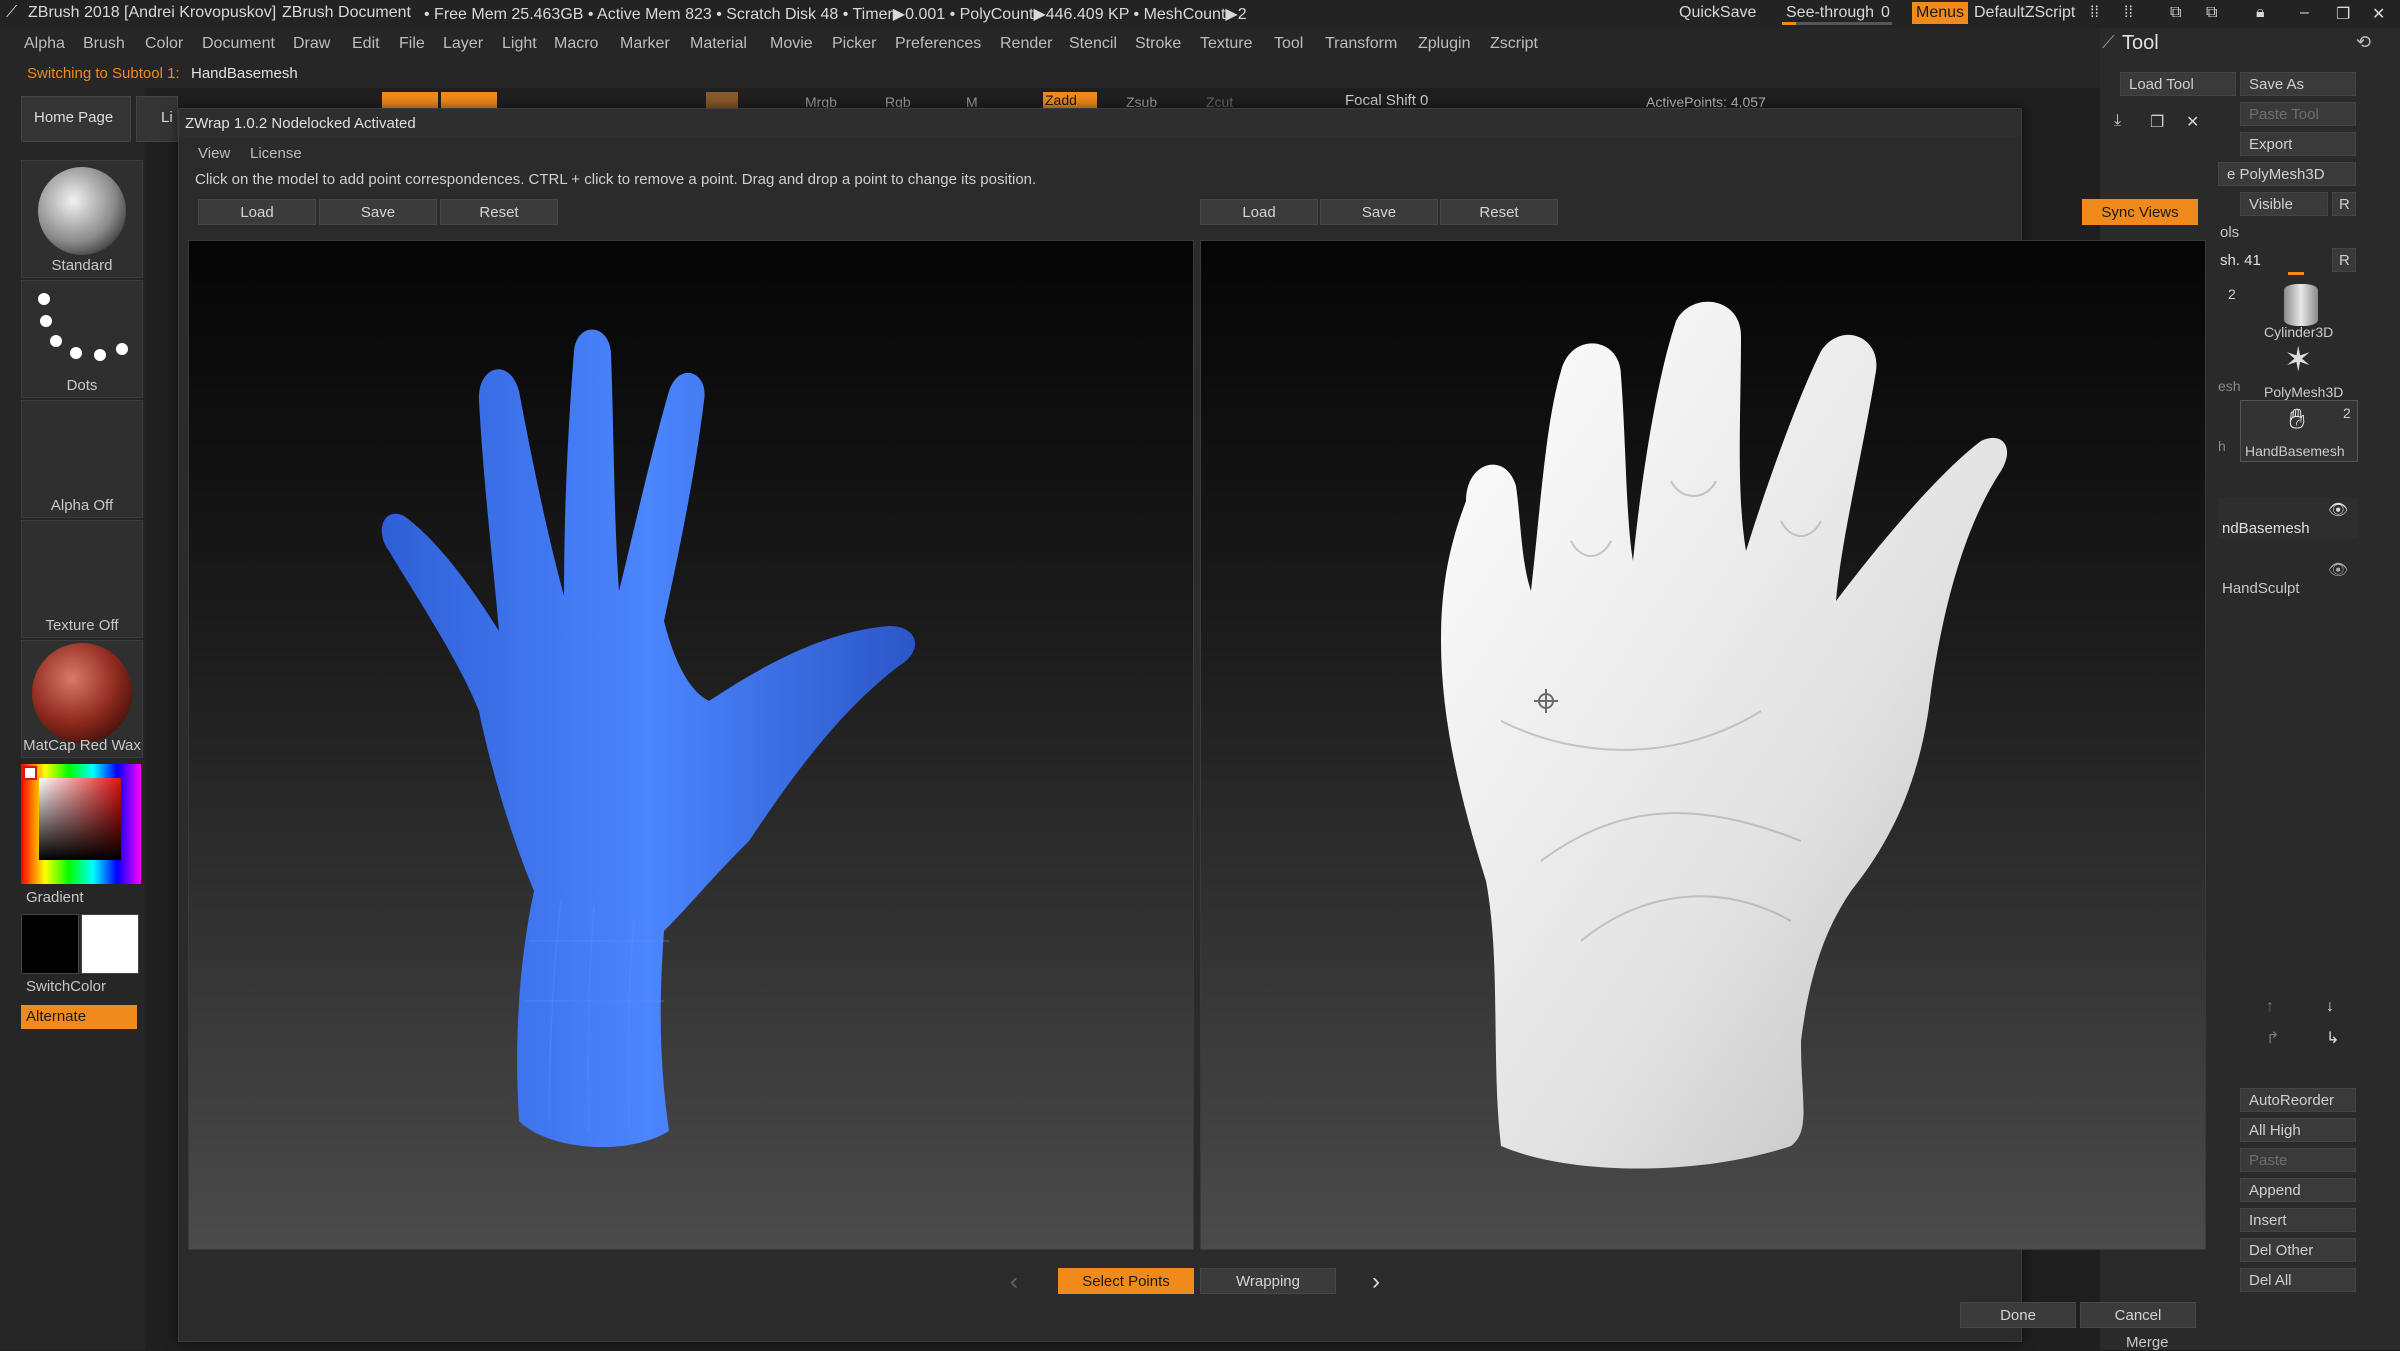 The image size is (2400, 1351). I want to click on handbasemesh-tool: ✋︎ 2 HandBasemesh, so click(2299, 431).